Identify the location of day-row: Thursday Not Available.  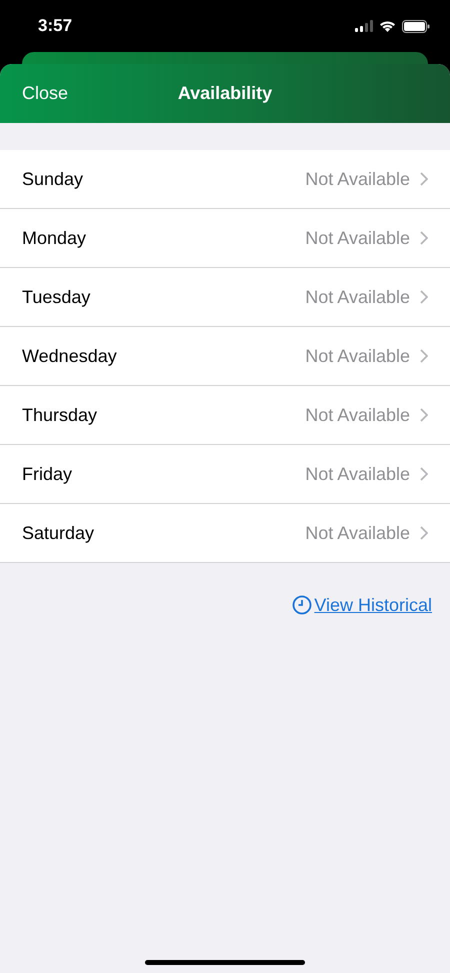
(225, 415).